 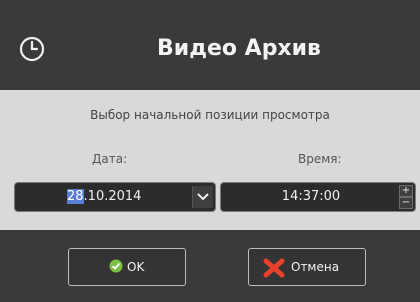 I want to click on time-label: Время:, so click(x=320, y=159).